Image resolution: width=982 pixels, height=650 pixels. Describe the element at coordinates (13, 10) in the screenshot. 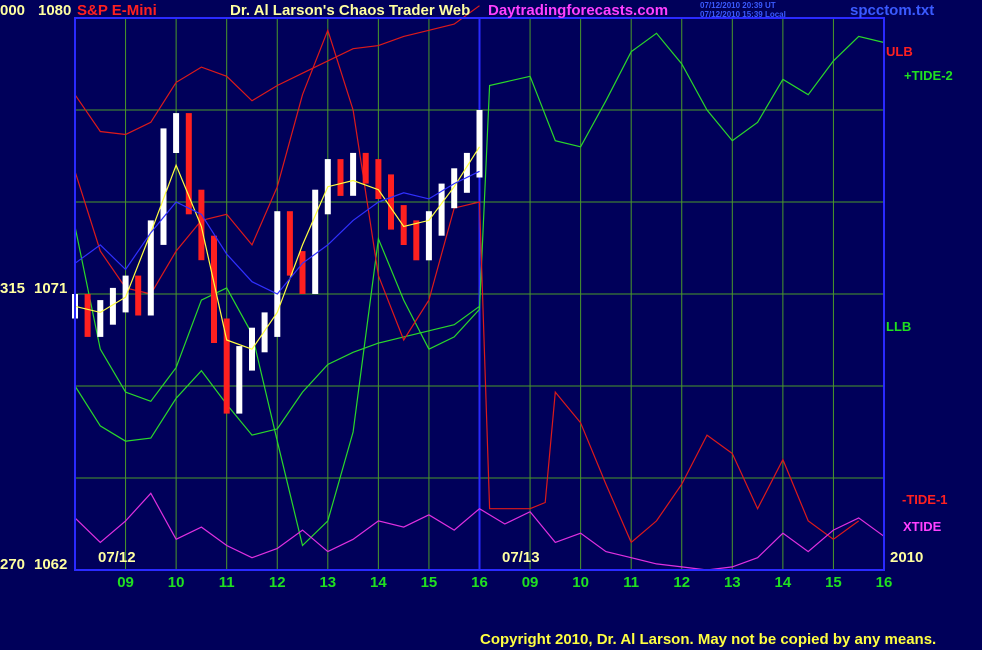

I see `top-left-value: 000` at that location.